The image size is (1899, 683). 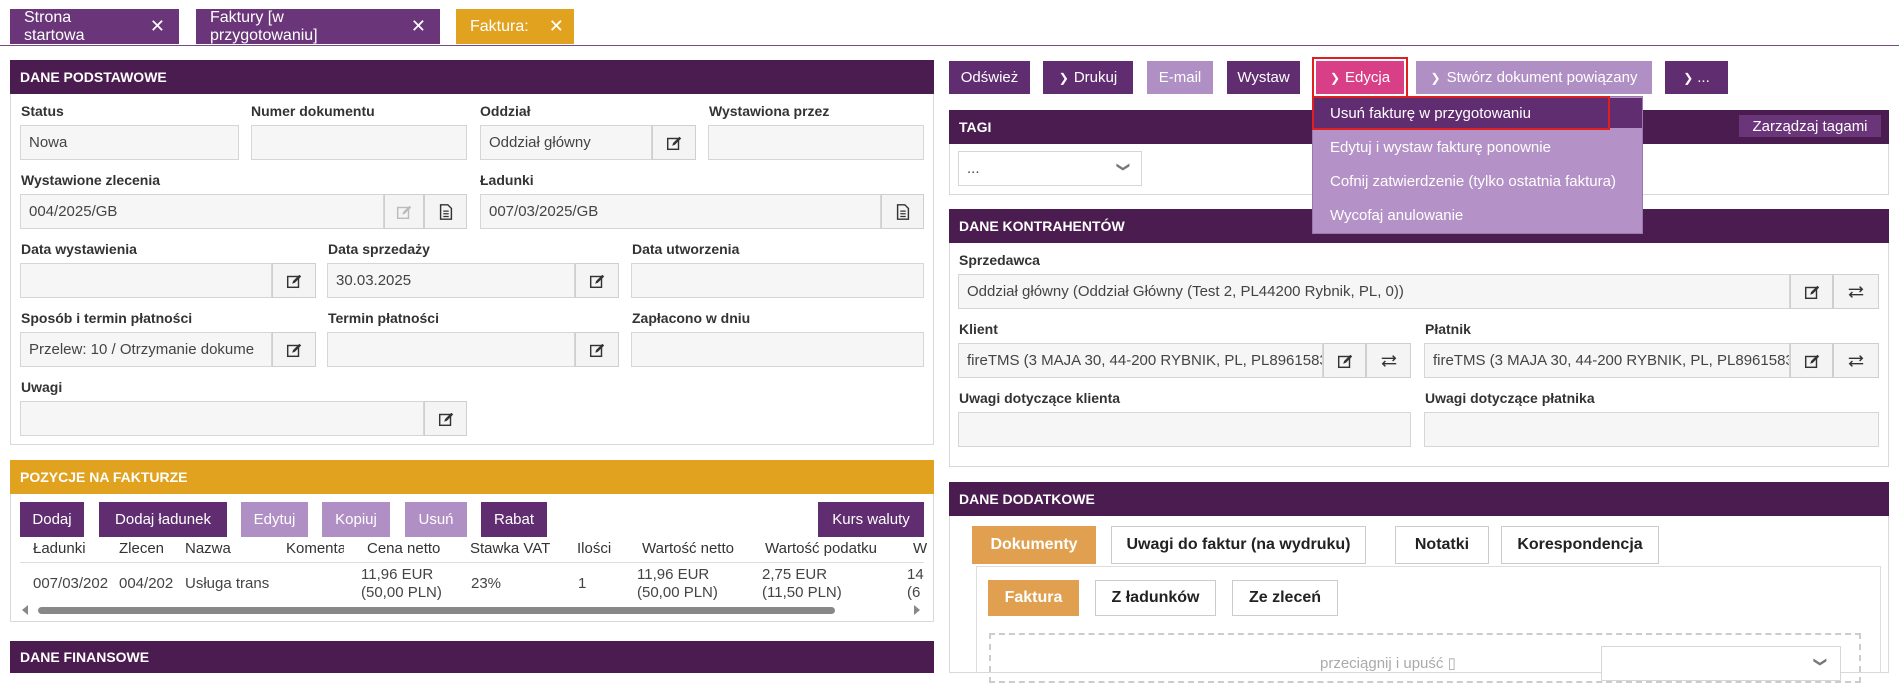 I want to click on created-date-field, so click(x=777, y=280).